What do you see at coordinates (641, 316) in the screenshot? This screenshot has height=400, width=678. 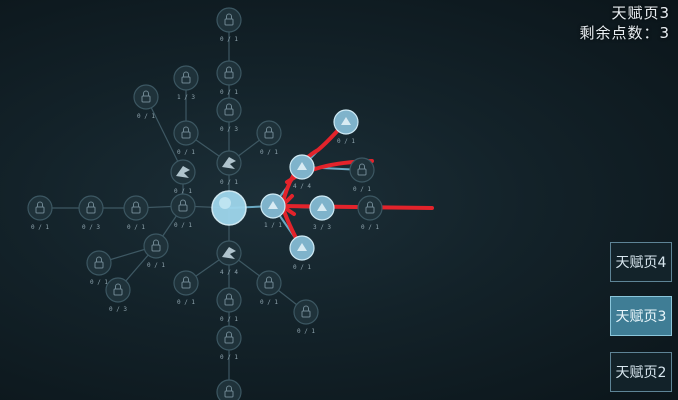 I see `tab-talent-page-3: 天赋页3` at bounding box center [641, 316].